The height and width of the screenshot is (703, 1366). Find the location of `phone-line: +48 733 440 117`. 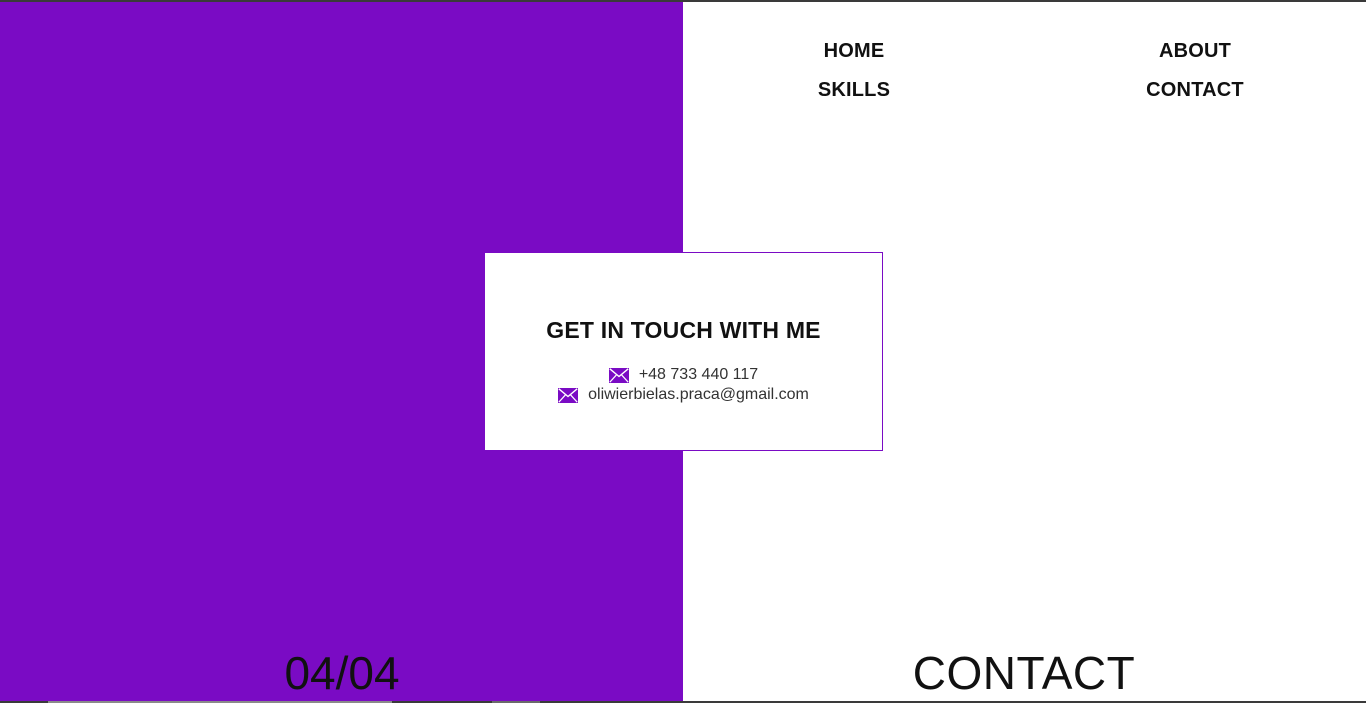

phone-line: +48 733 440 117 is located at coordinates (683, 375).